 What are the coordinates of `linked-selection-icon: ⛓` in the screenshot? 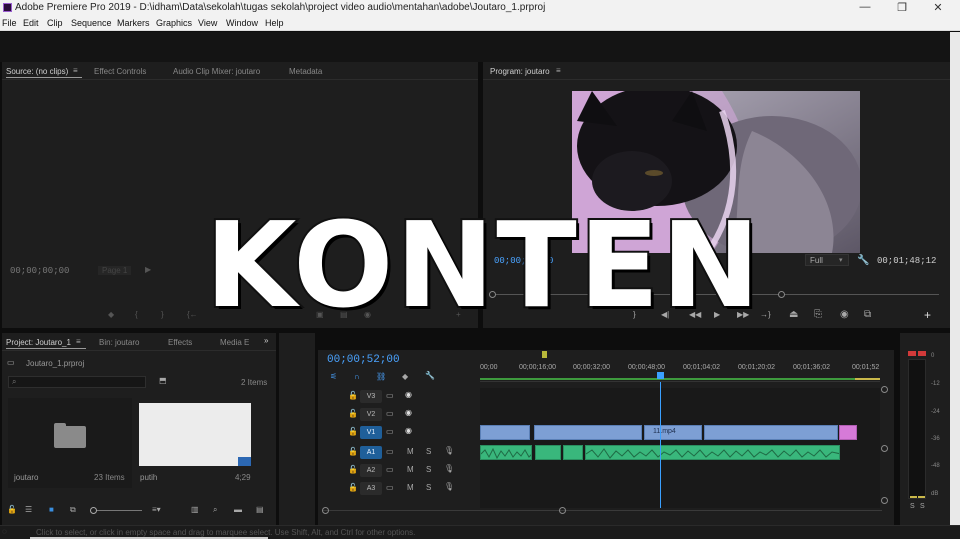 It's located at (381, 376).